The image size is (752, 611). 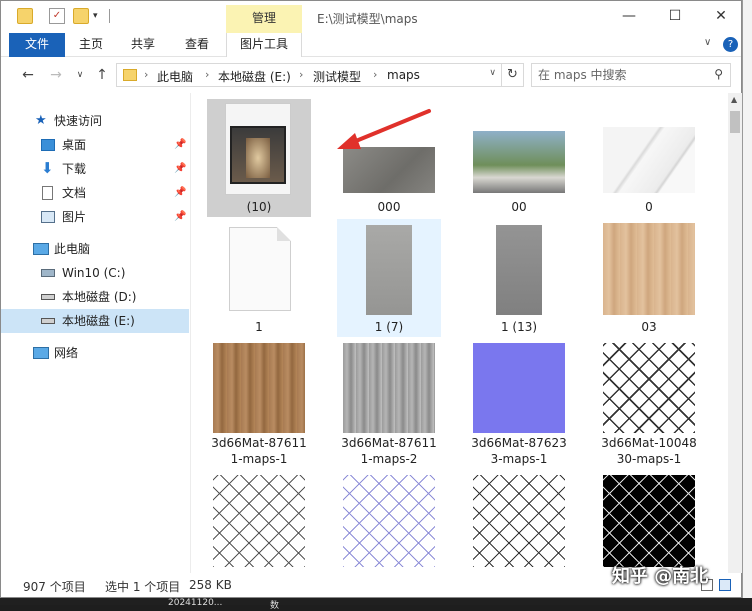 What do you see at coordinates (649, 158) in the screenshot?
I see `file-item: 0` at bounding box center [649, 158].